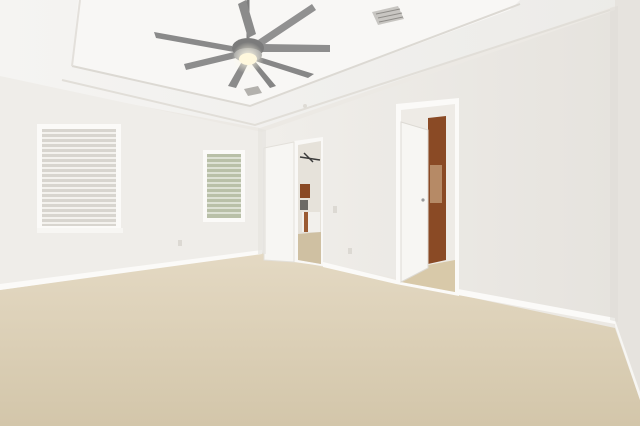 The image size is (640, 426). What do you see at coordinates (335, 209) in the screenshot?
I see `light-switch` at bounding box center [335, 209].